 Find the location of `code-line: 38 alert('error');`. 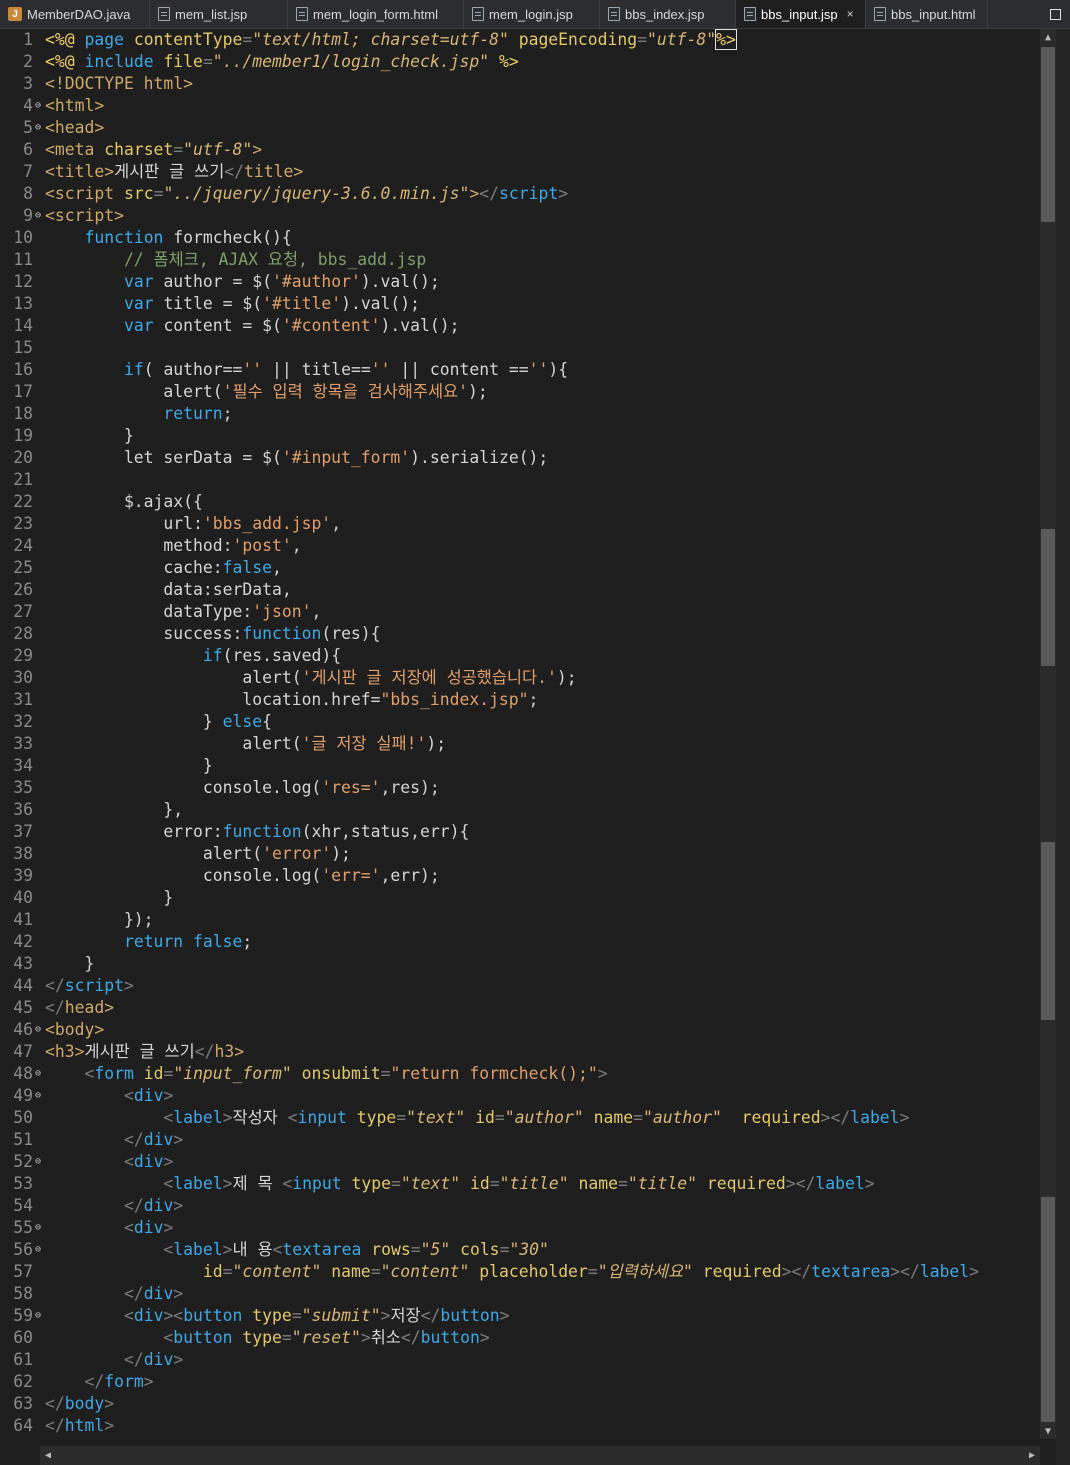

code-line: 38 alert('error'); is located at coordinates (520, 854).